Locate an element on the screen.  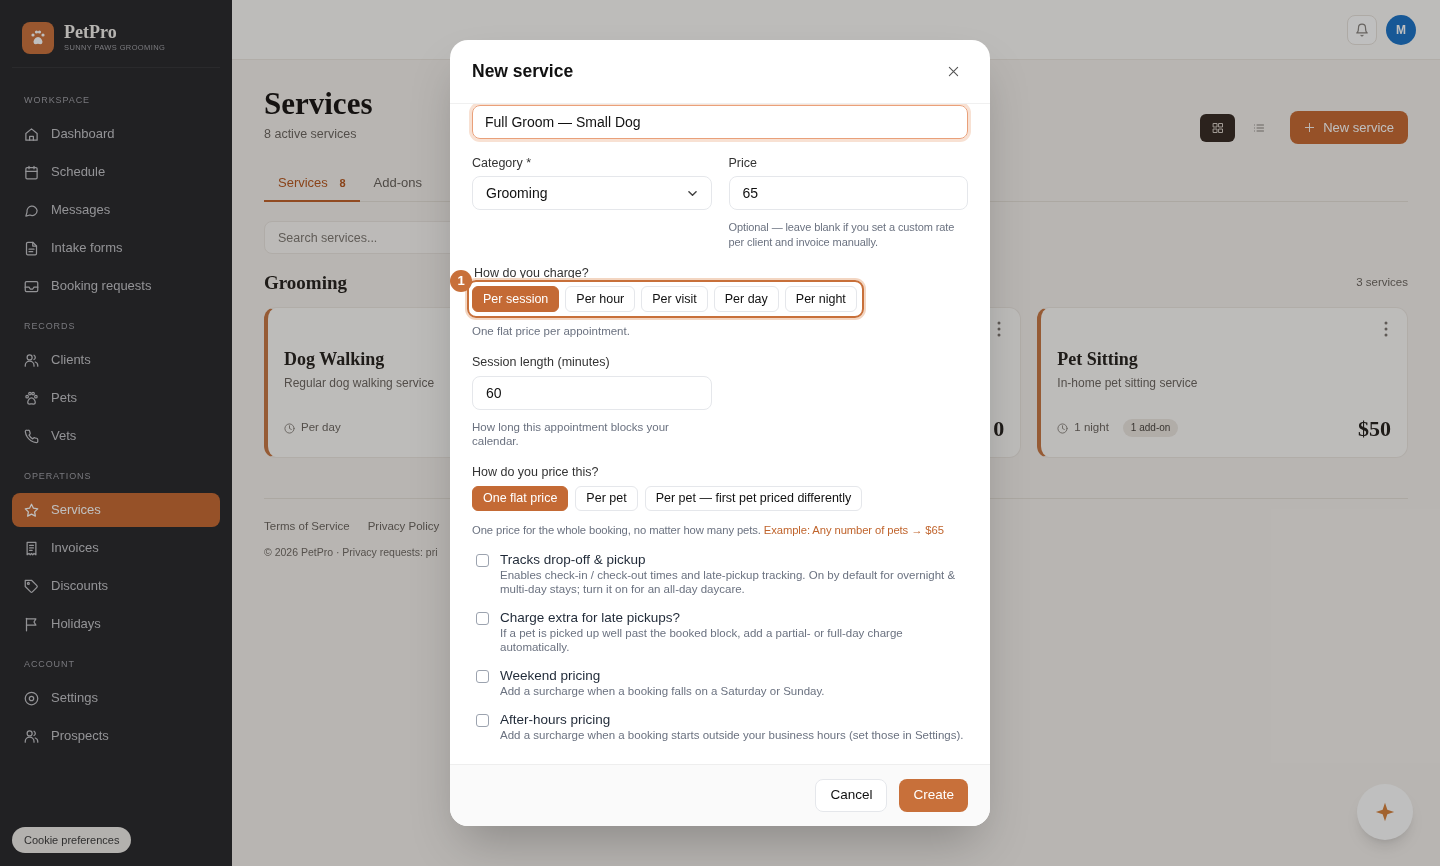
nav-item: Discounts is located at coordinates (116, 586).